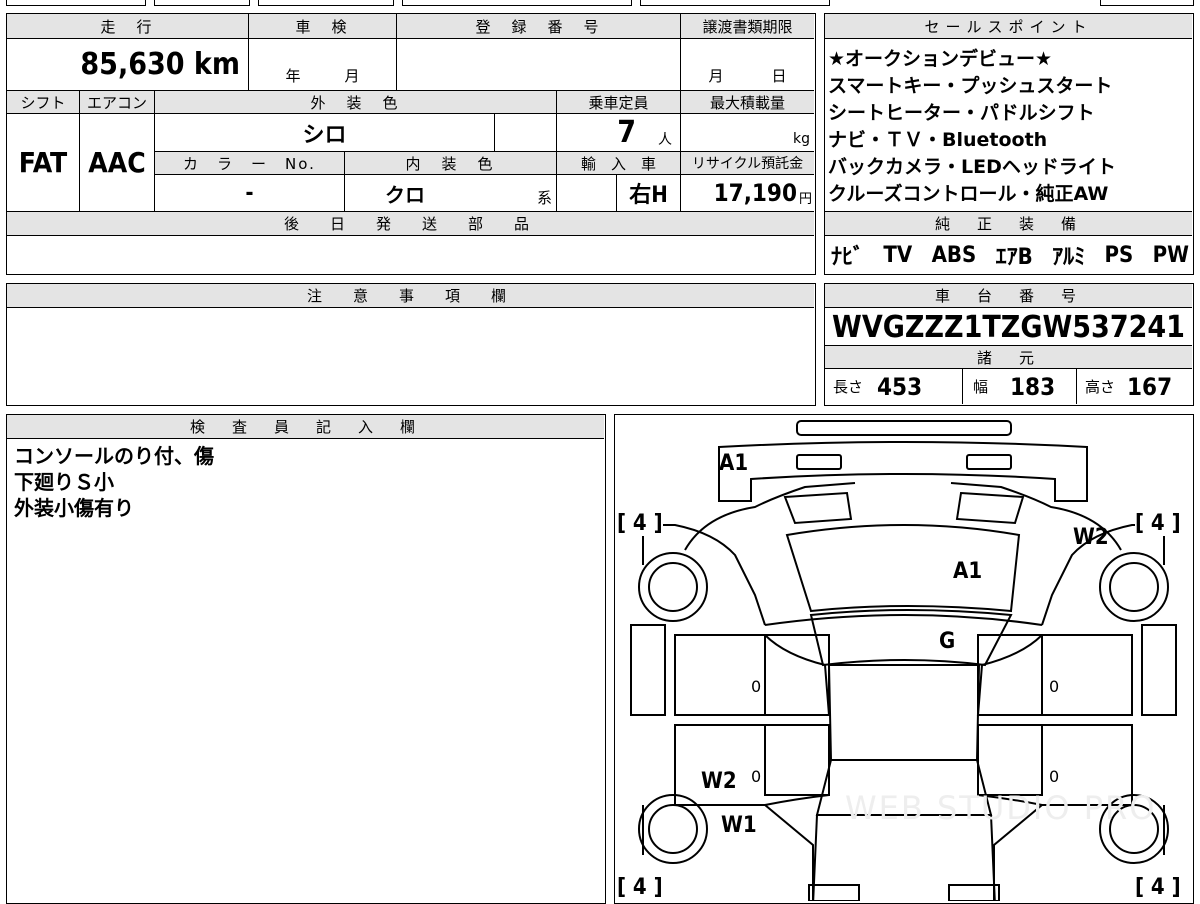  What do you see at coordinates (640, 887) in the screenshot?
I see `tire-rear-left: [ 4 ]` at bounding box center [640, 887].